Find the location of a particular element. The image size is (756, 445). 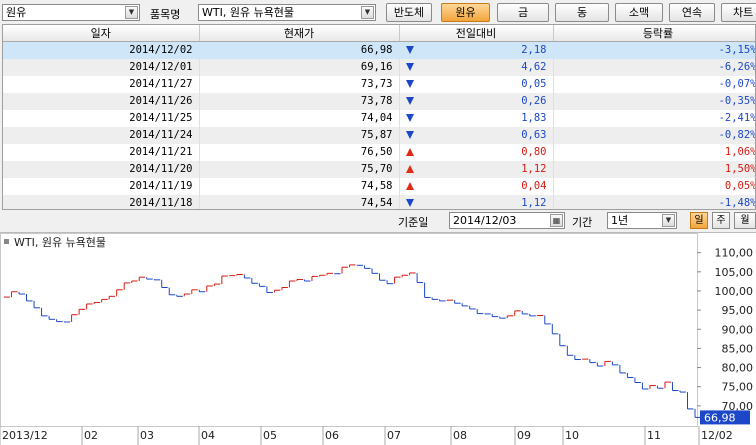

cell-price: 76,50 is located at coordinates (299, 152).